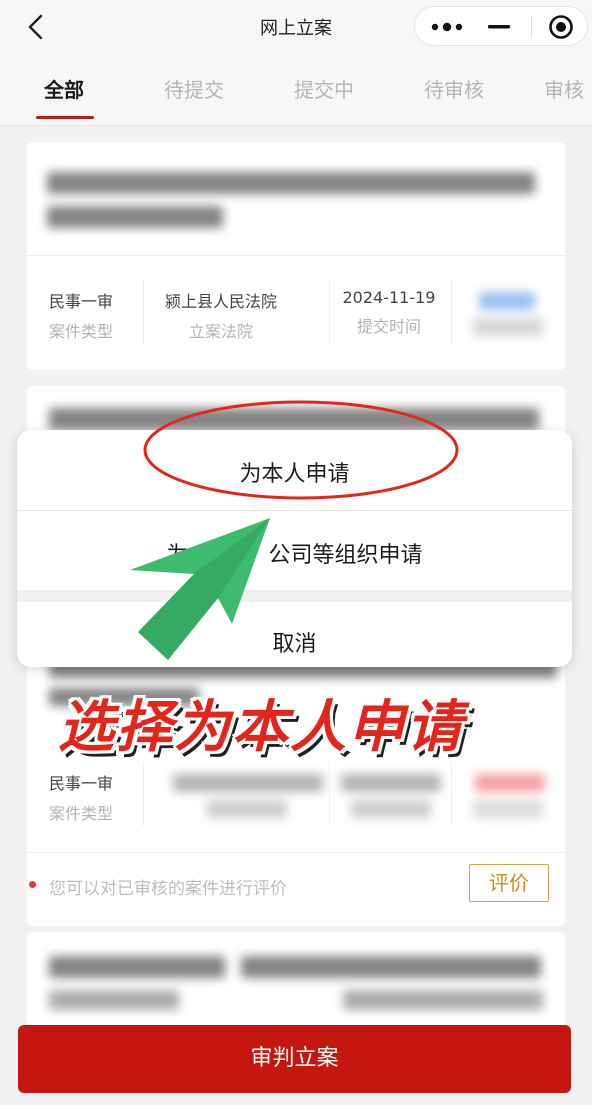 The width and height of the screenshot is (592, 1105). I want to click on evaluate-button: 评价, so click(509, 883).